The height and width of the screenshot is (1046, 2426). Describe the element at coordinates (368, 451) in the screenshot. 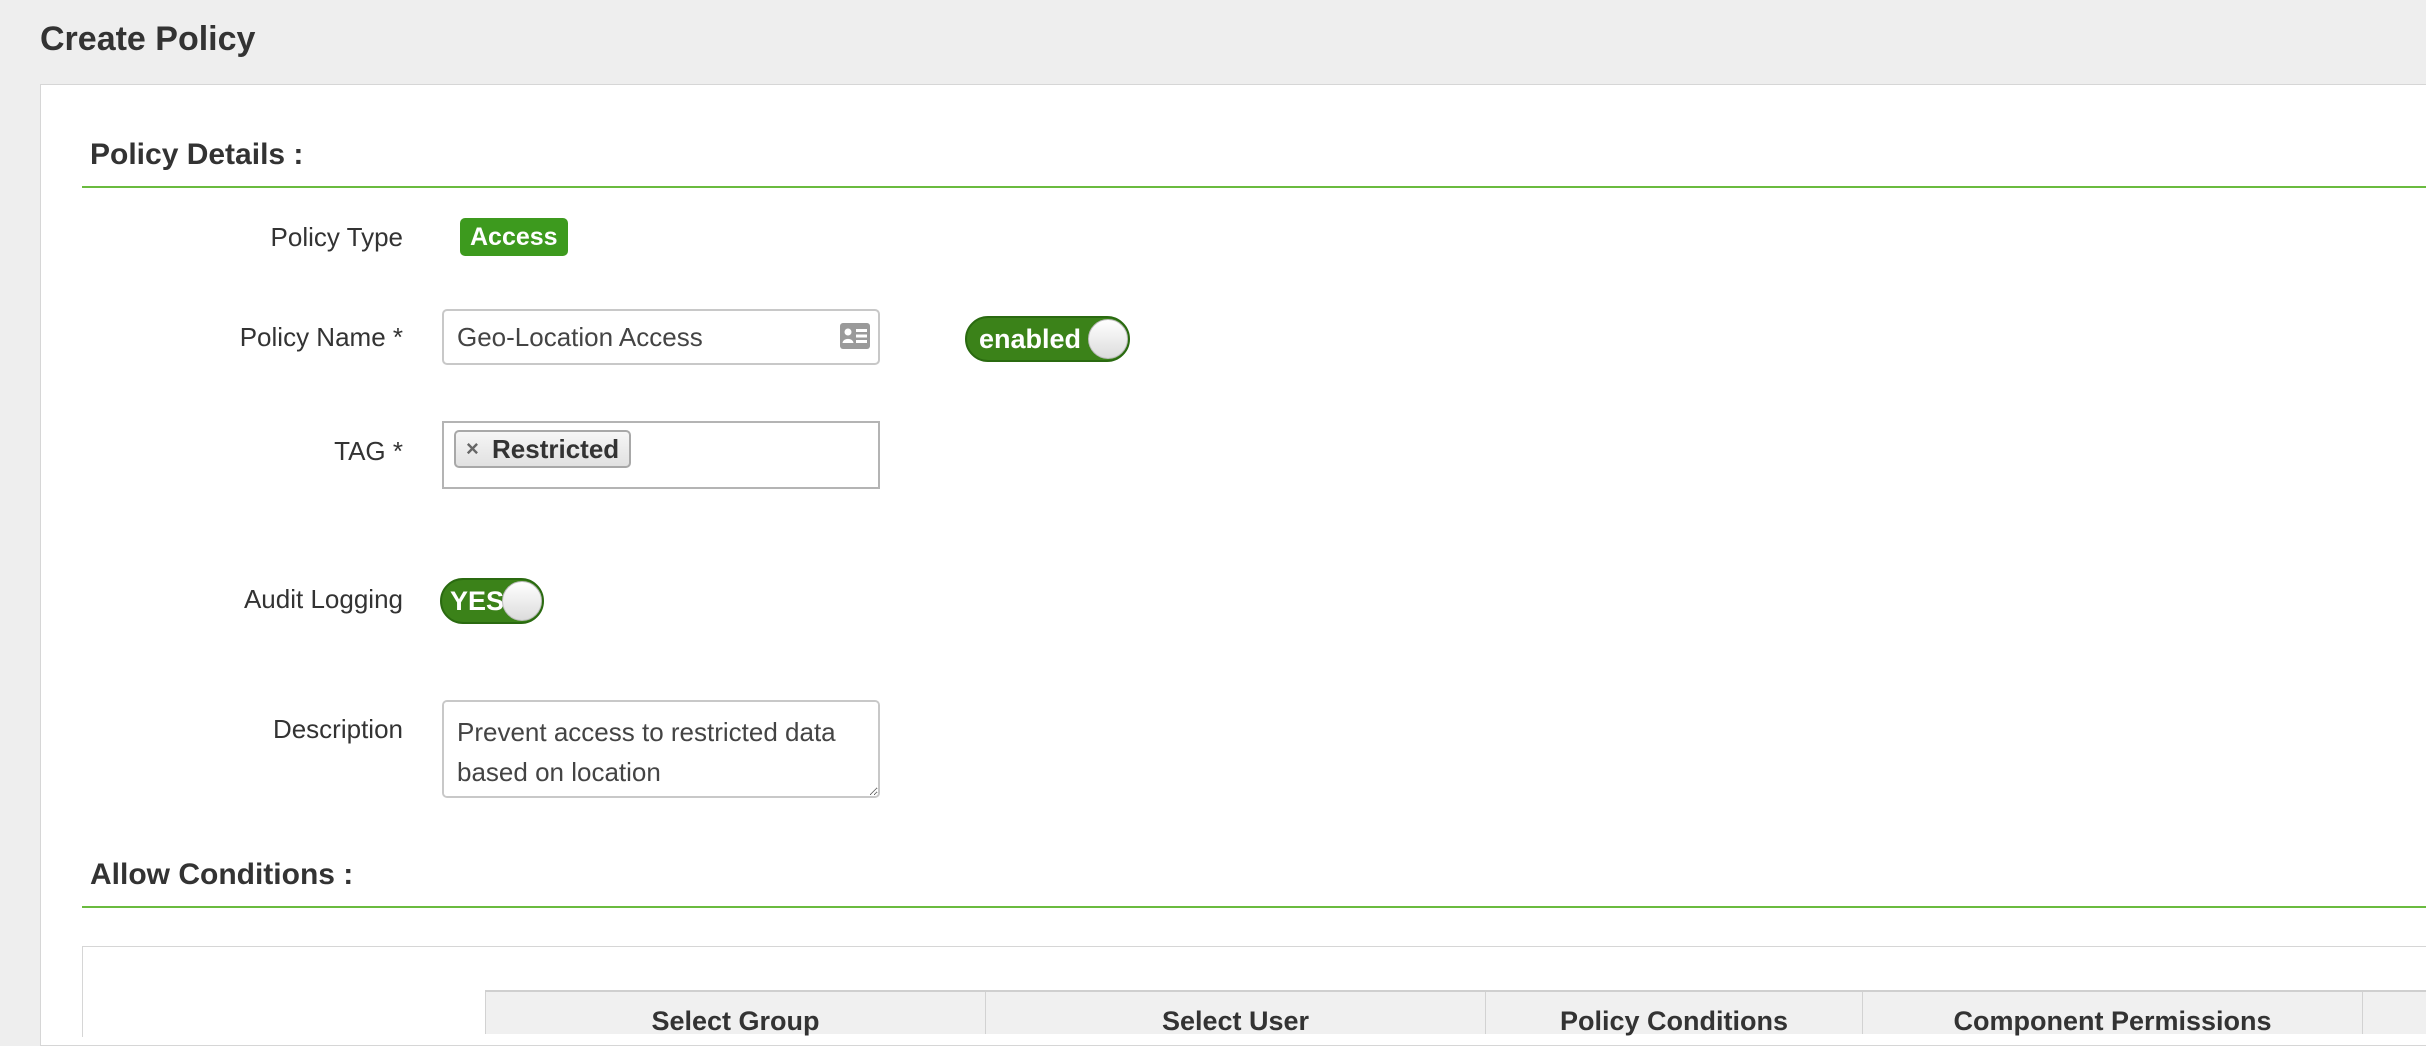

I see `tag-label: TAG *` at that location.